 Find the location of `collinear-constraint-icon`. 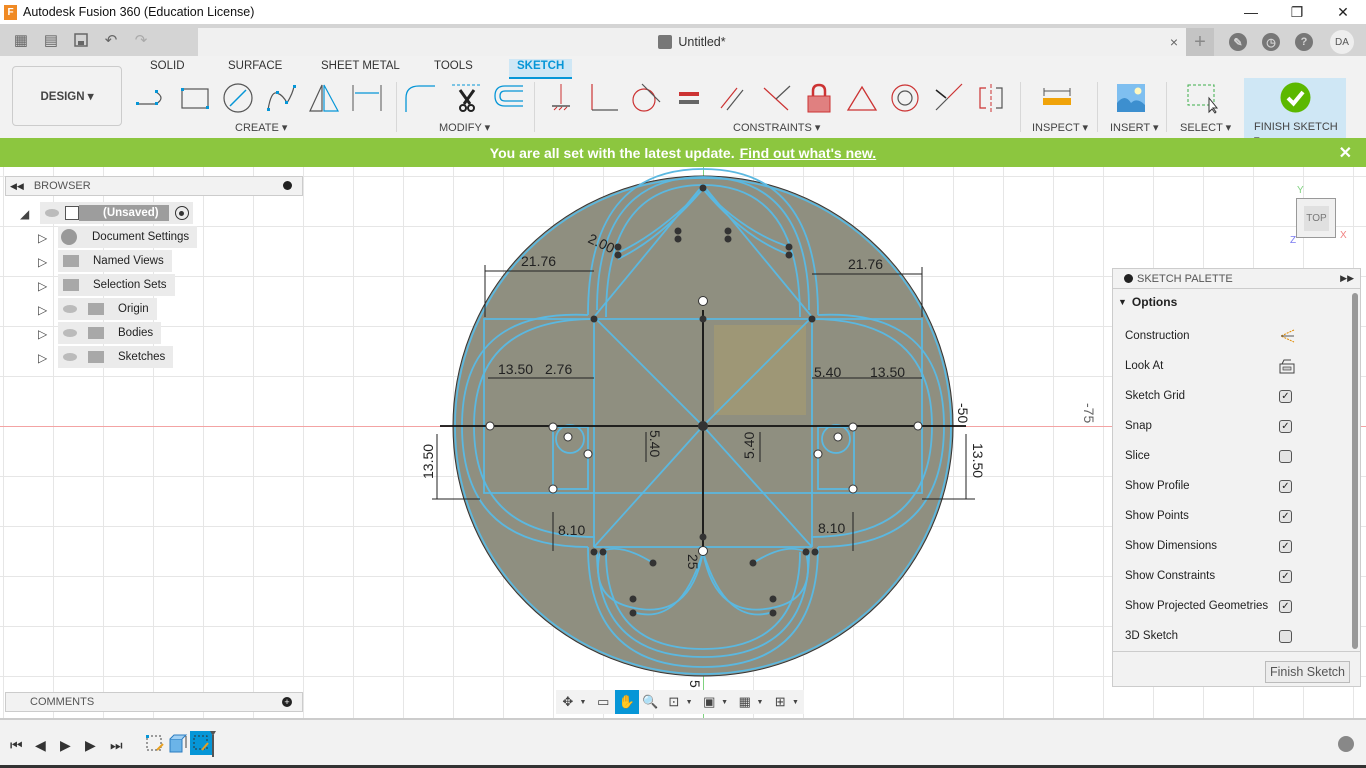

collinear-constraint-icon is located at coordinates (948, 98).